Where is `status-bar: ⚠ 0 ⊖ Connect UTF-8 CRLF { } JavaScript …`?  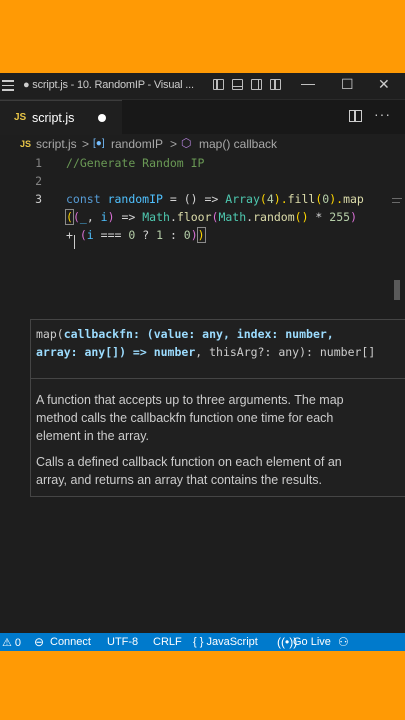 status-bar: ⚠ 0 ⊖ Connect UTF-8 CRLF { } JavaScript … is located at coordinates (202, 642).